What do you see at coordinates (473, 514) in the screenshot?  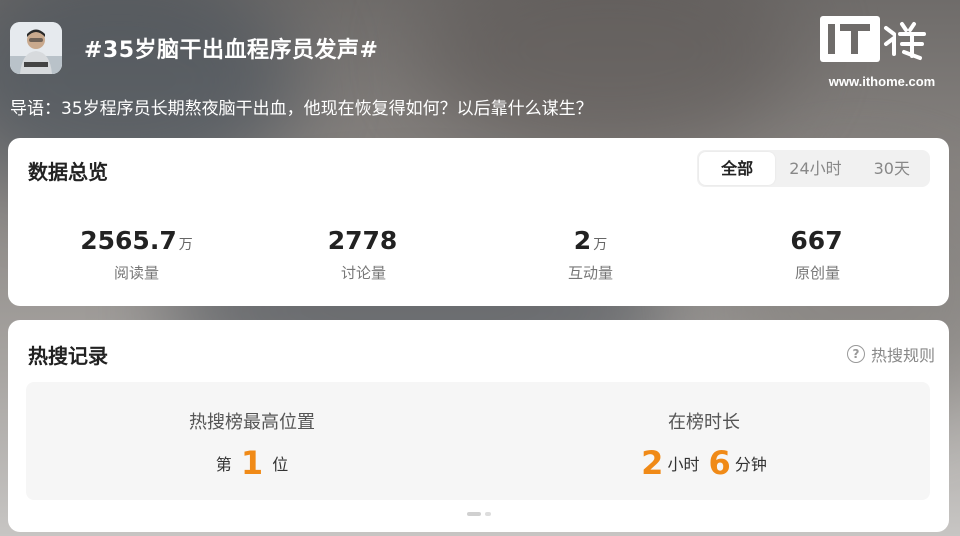 I see `page-dot-active` at bounding box center [473, 514].